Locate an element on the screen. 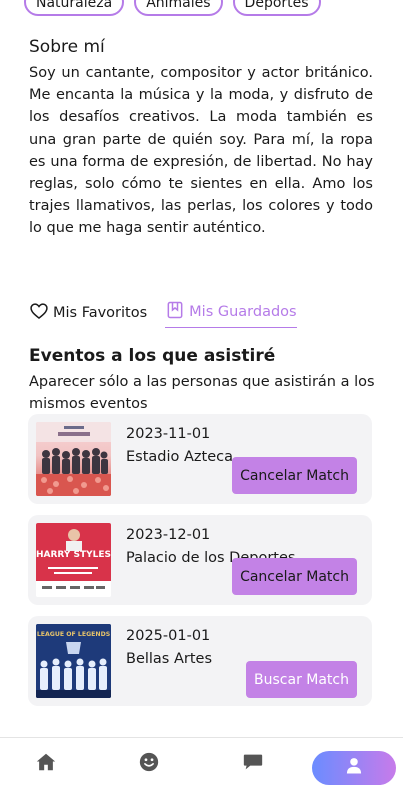  chip-deportes: Deportes is located at coordinates (276, 8).